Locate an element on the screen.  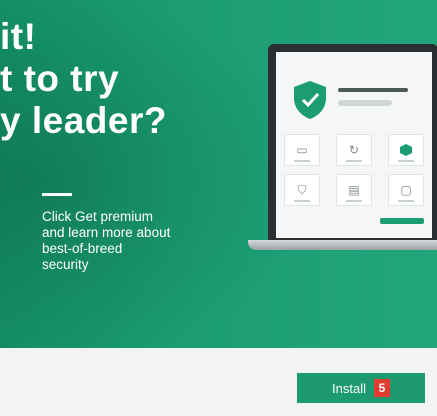
install-button: Install 5 is located at coordinates (361, 388).